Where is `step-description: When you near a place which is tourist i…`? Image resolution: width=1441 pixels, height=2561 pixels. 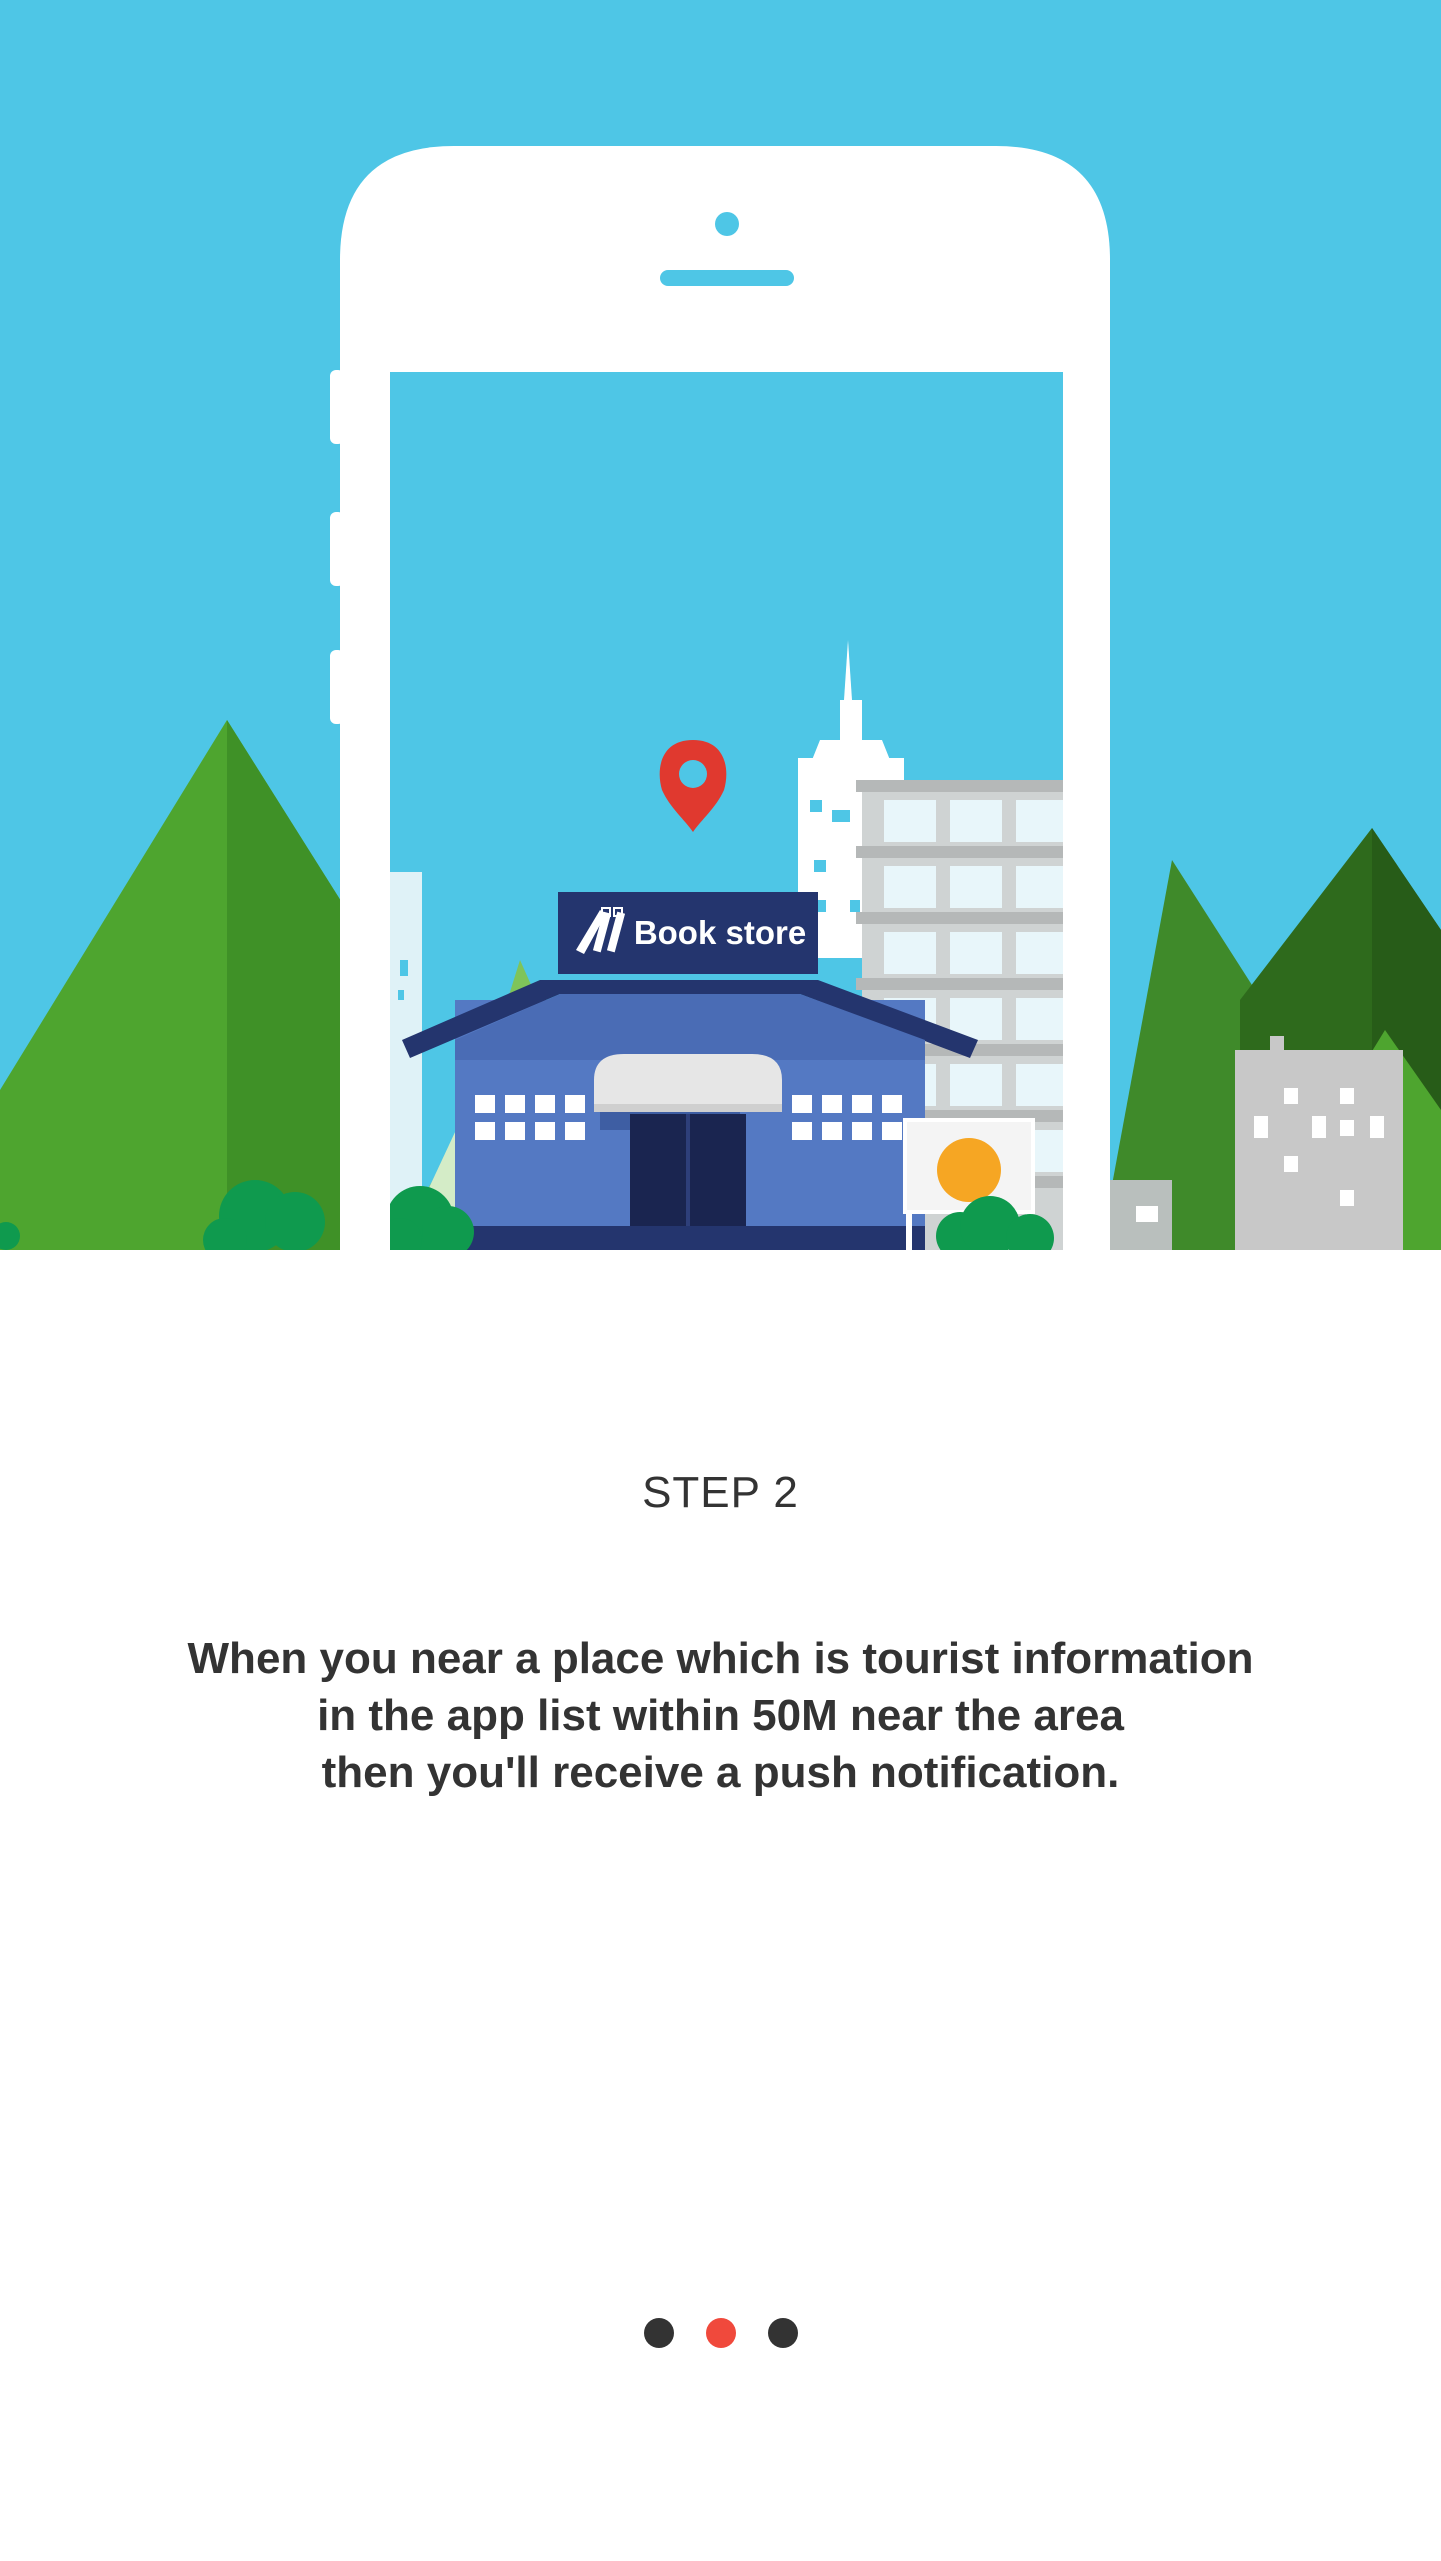
step-description: When you near a place which is tourist i… is located at coordinates (720, 1715).